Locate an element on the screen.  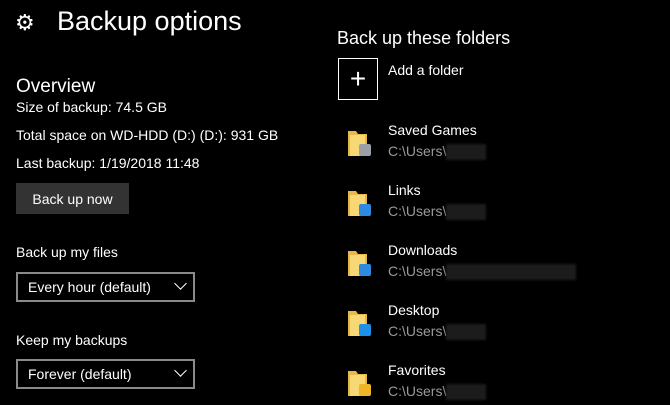
retention-dropdown: Forever (default) is located at coordinates (105, 374).